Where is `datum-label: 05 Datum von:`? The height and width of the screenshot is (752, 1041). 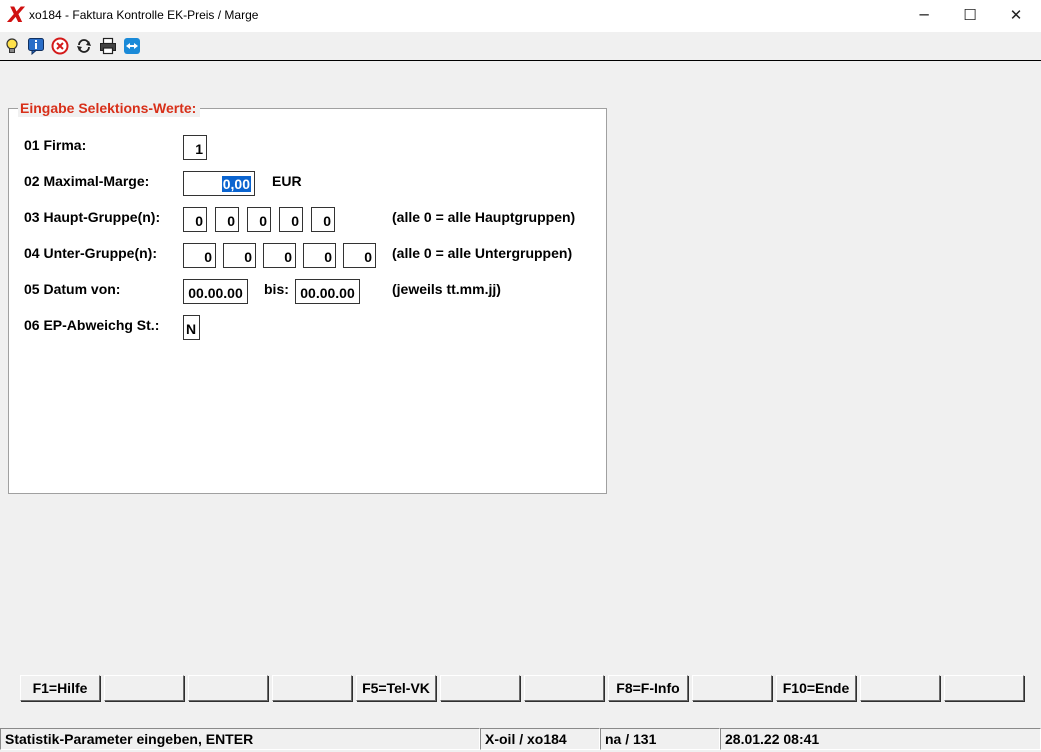
datum-label: 05 Datum von: is located at coordinates (72, 289).